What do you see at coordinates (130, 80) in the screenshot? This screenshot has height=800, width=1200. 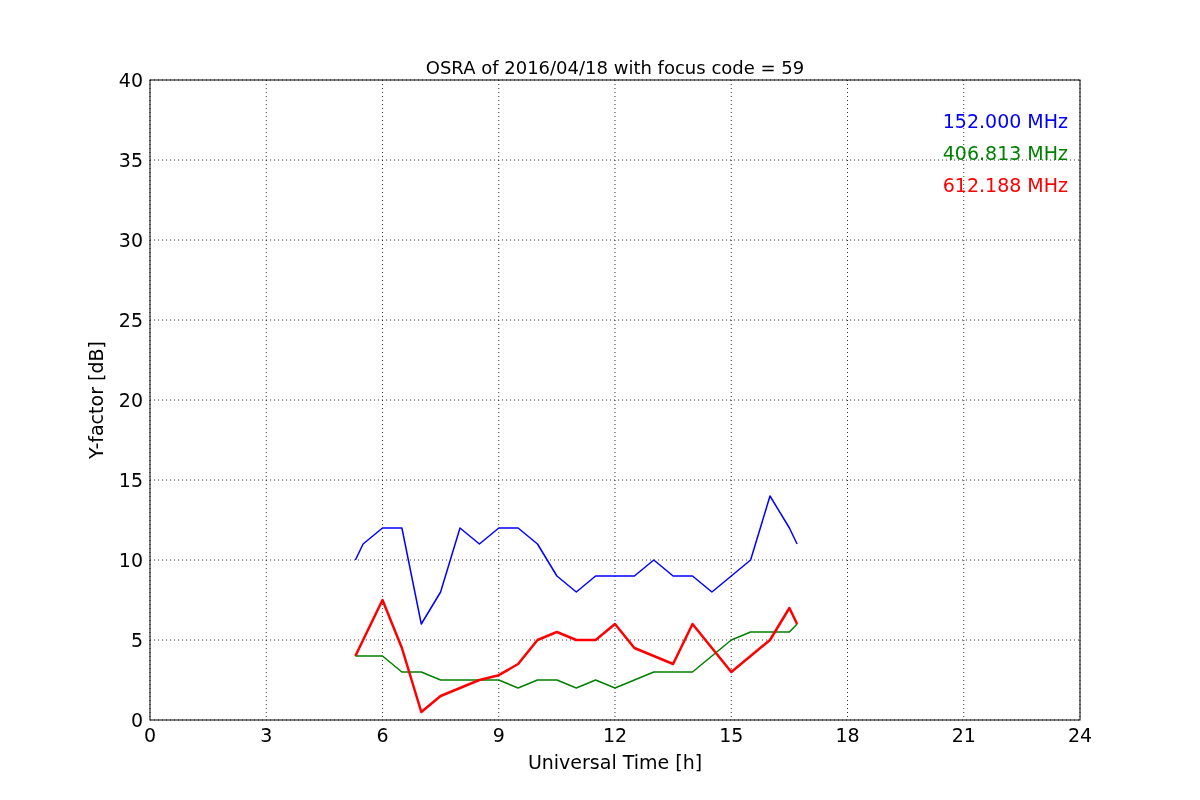 I see `tick-label: 40` at bounding box center [130, 80].